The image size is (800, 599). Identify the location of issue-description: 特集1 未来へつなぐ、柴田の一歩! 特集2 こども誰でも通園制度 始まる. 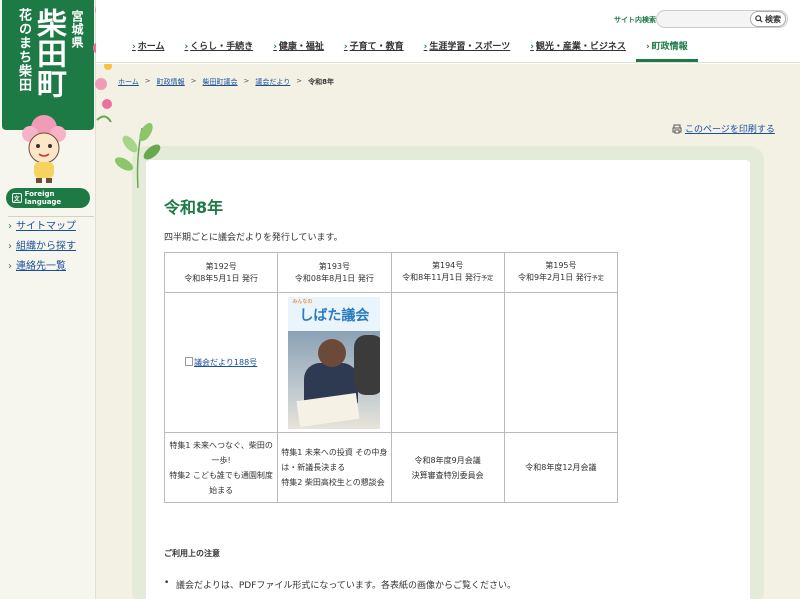
(221, 467).